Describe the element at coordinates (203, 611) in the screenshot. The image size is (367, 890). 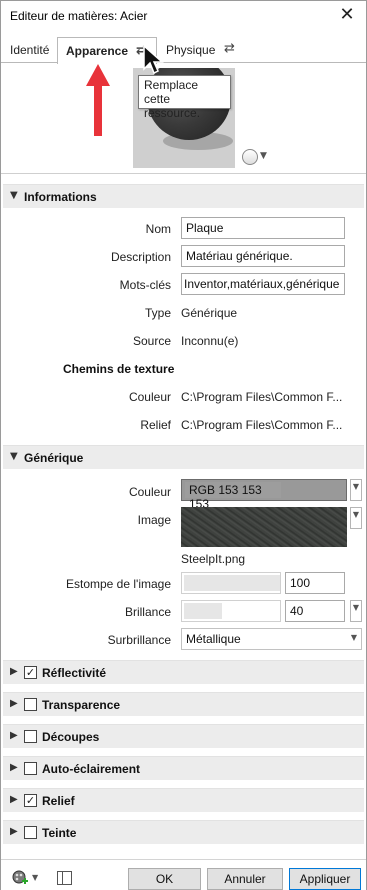
I see `brillance-slider-fill` at that location.